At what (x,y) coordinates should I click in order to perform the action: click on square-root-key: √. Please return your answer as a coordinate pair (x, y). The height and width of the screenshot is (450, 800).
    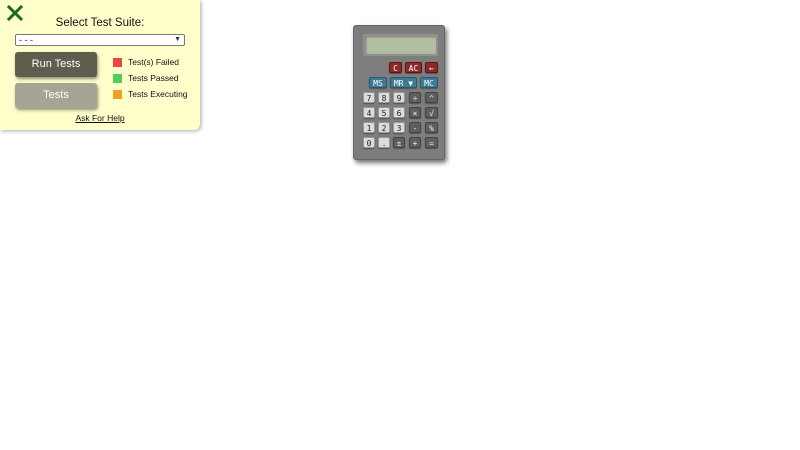
    Looking at the image, I should click on (431, 112).